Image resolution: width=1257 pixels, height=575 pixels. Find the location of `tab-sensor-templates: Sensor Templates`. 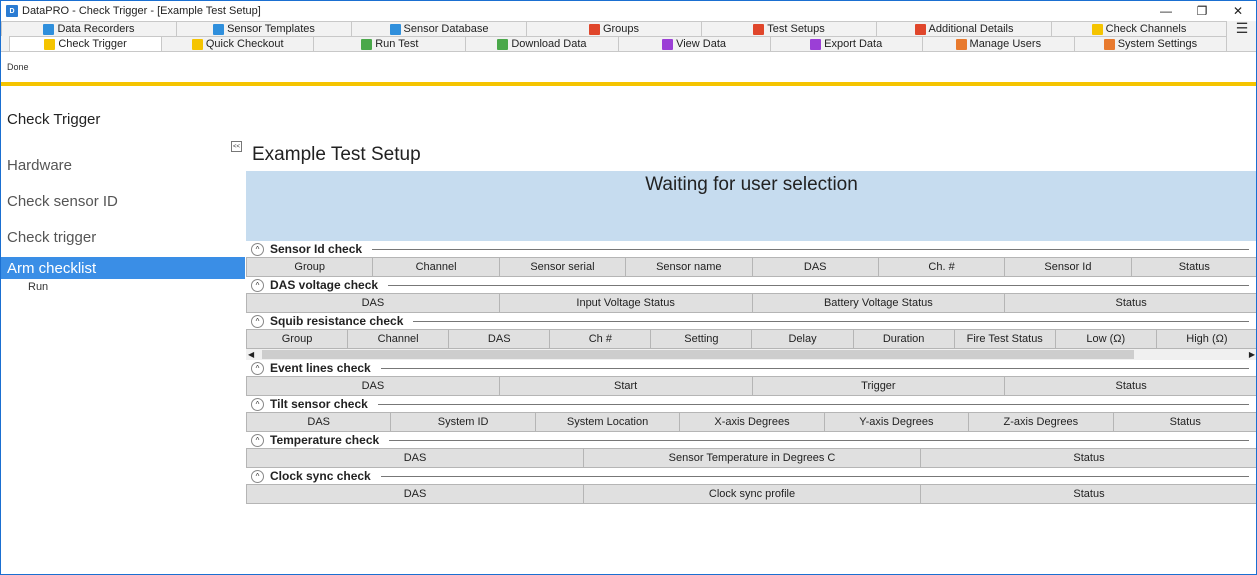

tab-sensor-templates: Sensor Templates is located at coordinates (264, 28).